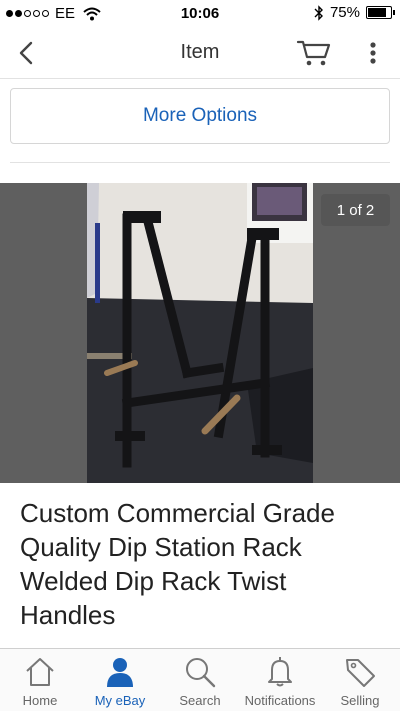 The height and width of the screenshot is (711, 400). I want to click on battery-icon, so click(380, 12).